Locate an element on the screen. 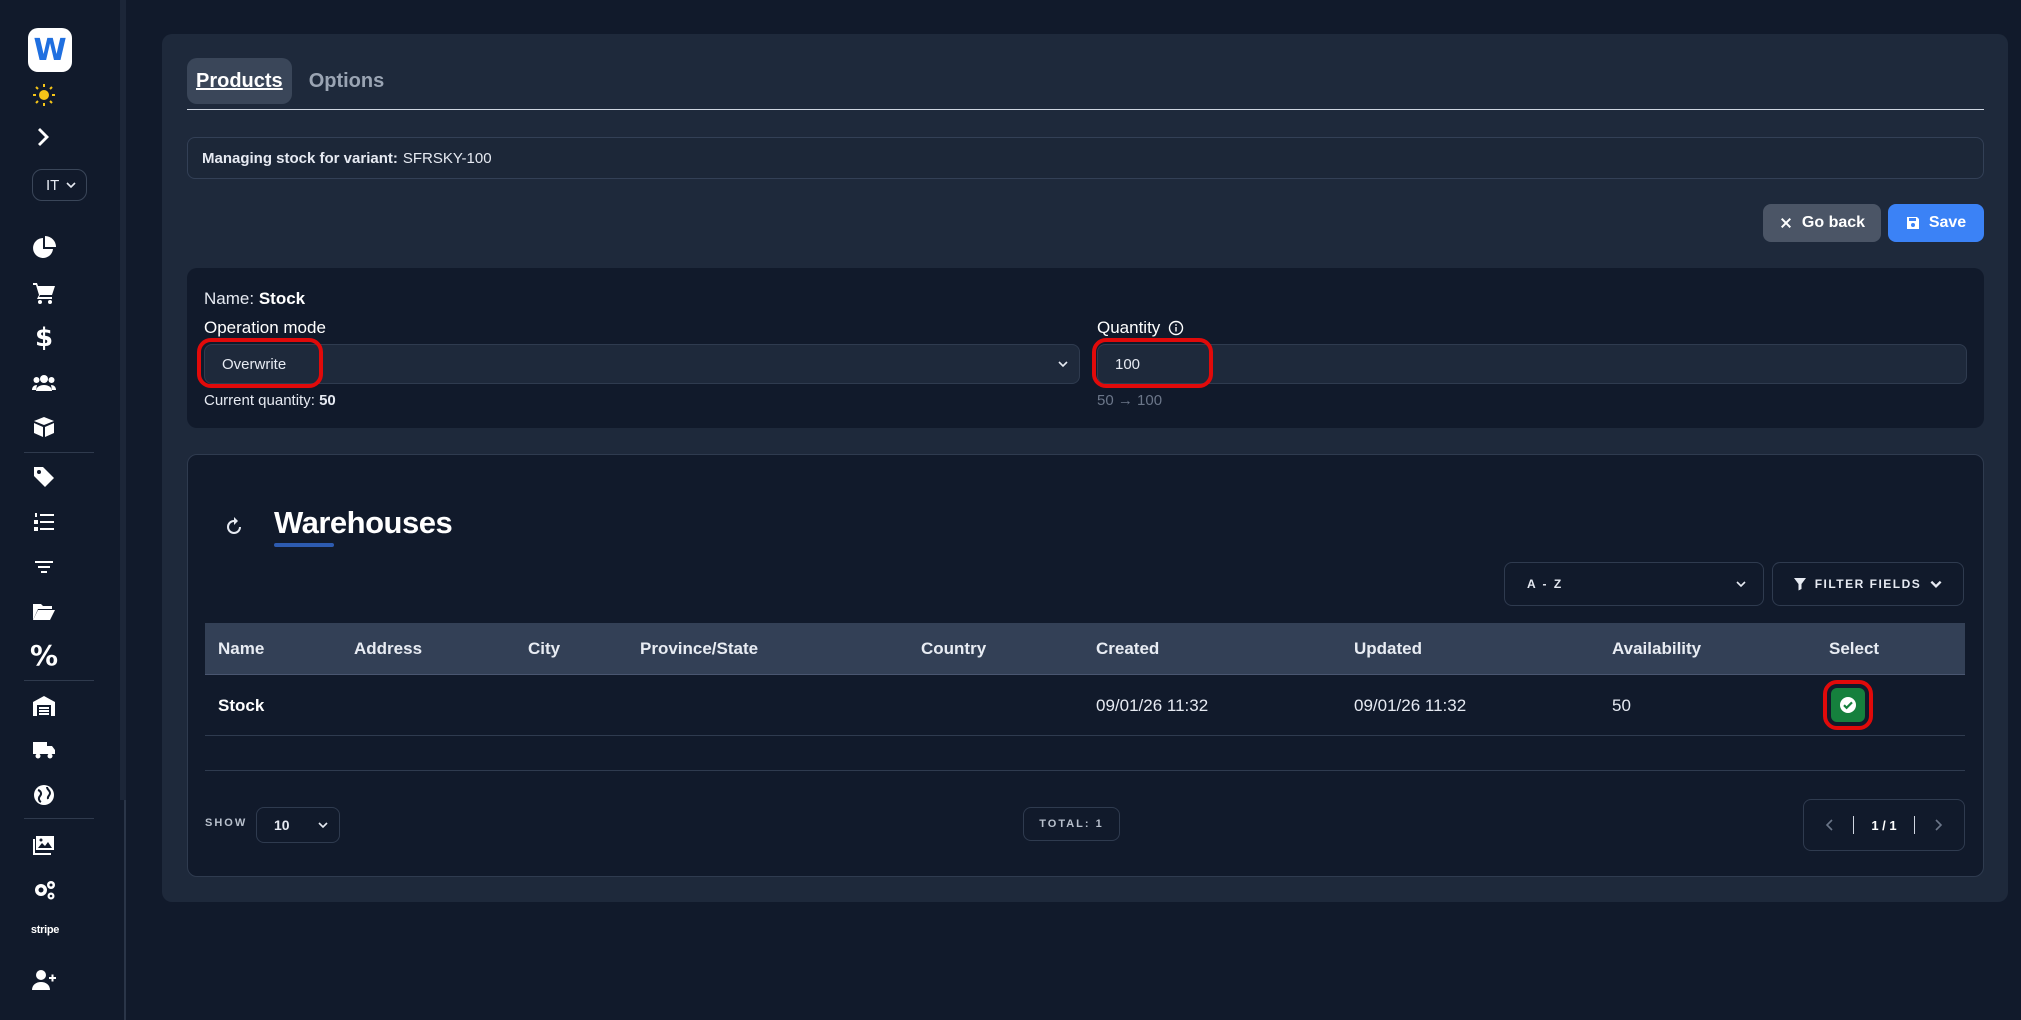 This screenshot has height=1020, width=2021. column-header-created: Created is located at coordinates (1127, 649).